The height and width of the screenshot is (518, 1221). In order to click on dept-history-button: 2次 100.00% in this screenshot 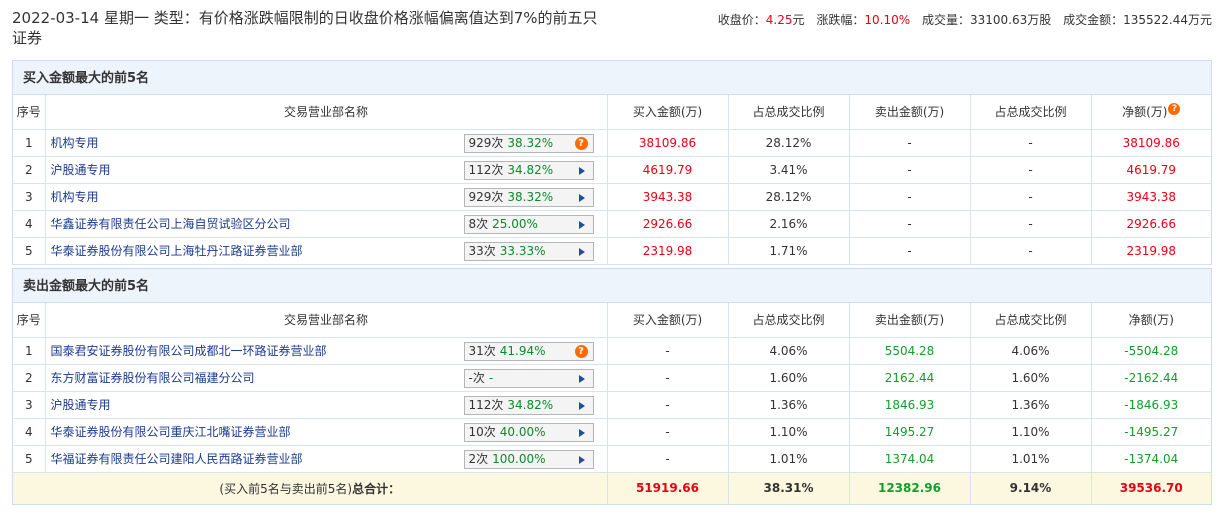, I will do `click(528, 459)`.